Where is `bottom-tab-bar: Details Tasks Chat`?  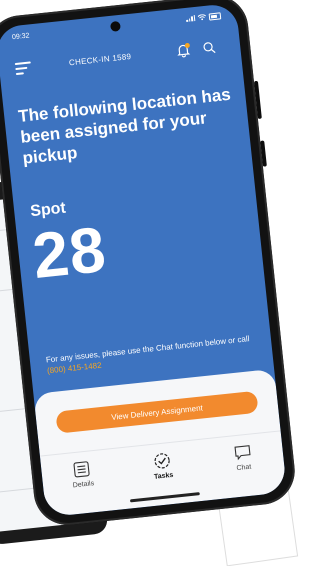 bottom-tab-bar: Details Tasks Chat is located at coordinates (162, 468).